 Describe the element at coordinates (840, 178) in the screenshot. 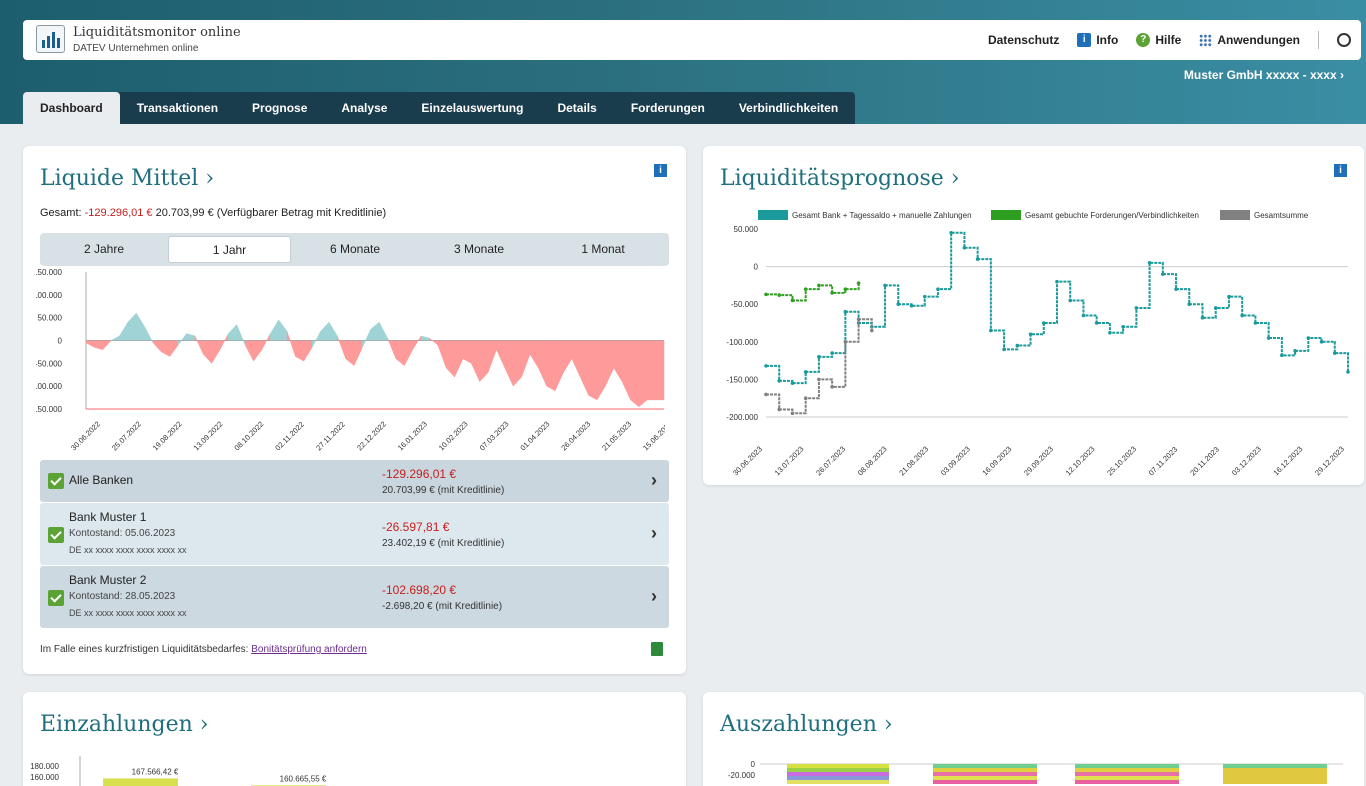

I see `prognose-title: Liquiditätsprognose ›` at that location.